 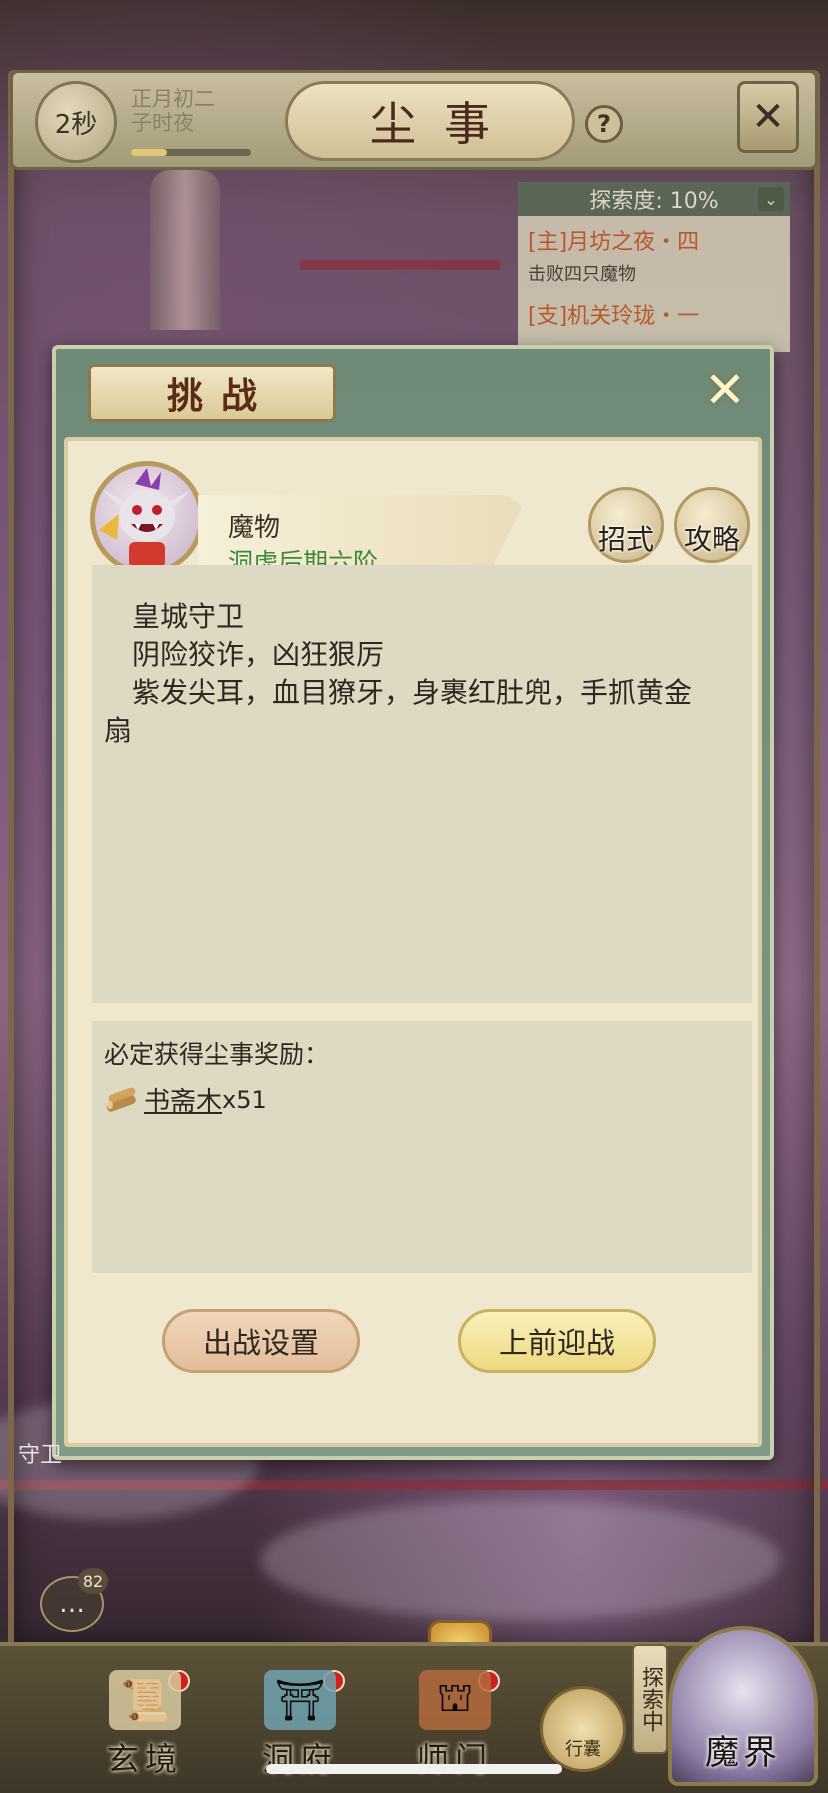 What do you see at coordinates (121, 1099) in the screenshot?
I see `wood-icon` at bounding box center [121, 1099].